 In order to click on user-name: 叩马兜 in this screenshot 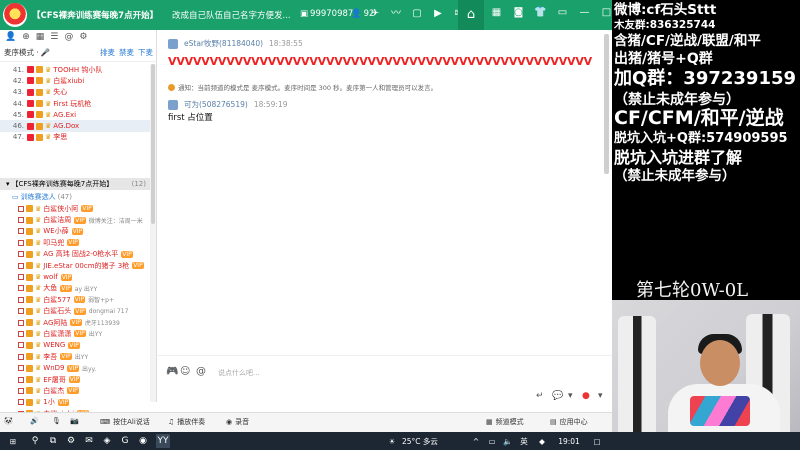, I will do `click(53, 243)`.